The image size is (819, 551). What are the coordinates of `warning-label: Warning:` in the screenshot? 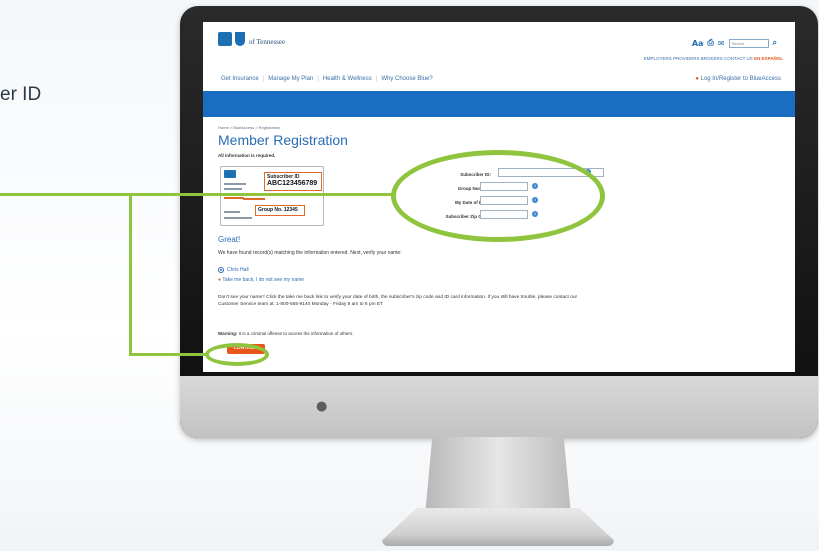 It's located at (228, 333).